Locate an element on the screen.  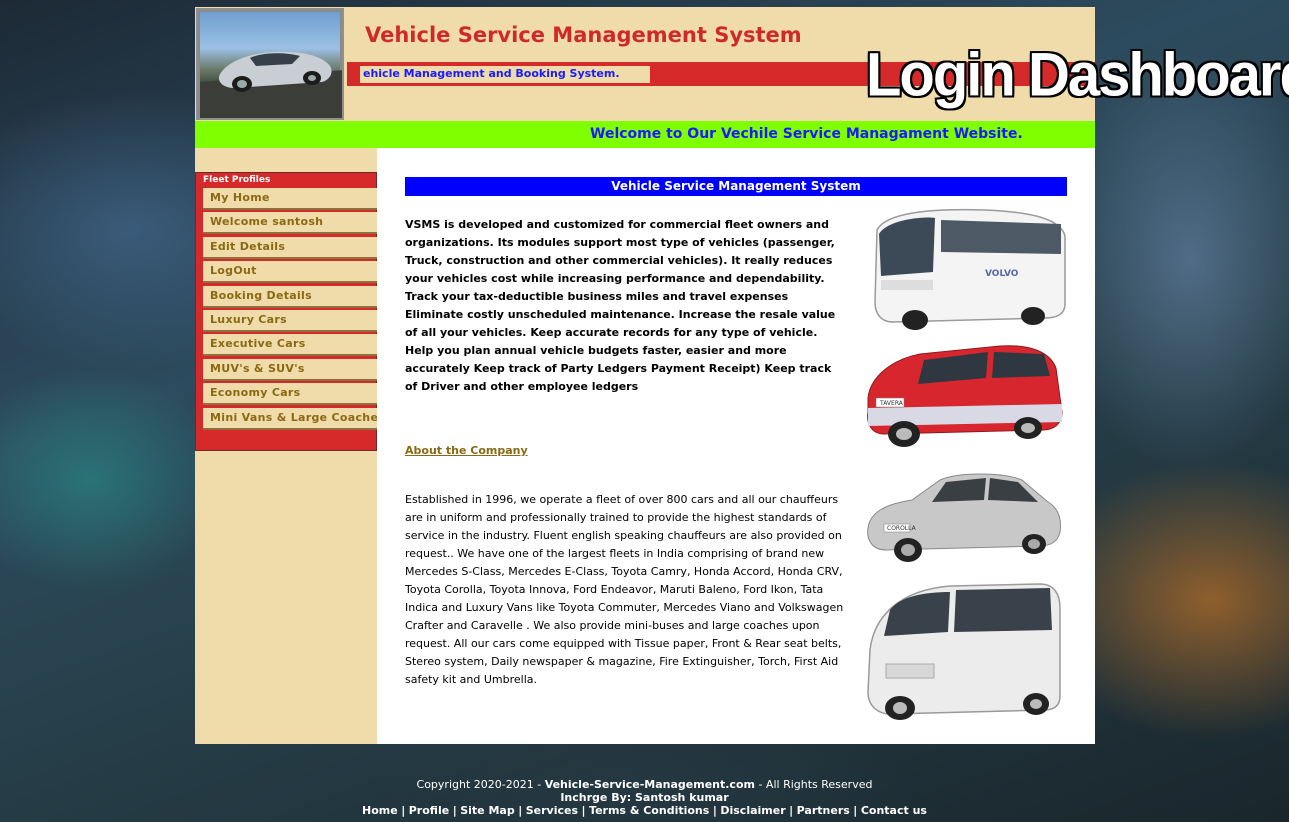
section-title: Vehicle Service Management System is located at coordinates (736, 186).